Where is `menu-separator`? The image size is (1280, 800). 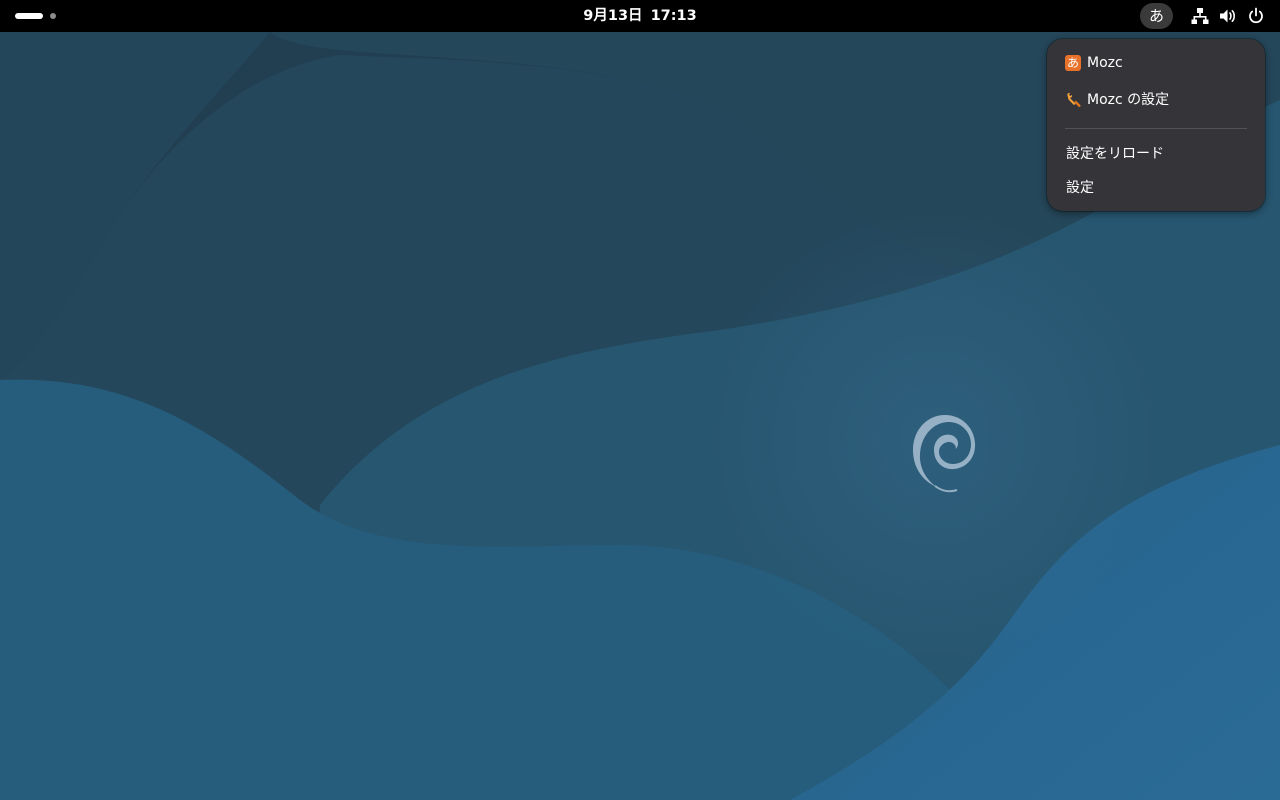 menu-separator is located at coordinates (1156, 128).